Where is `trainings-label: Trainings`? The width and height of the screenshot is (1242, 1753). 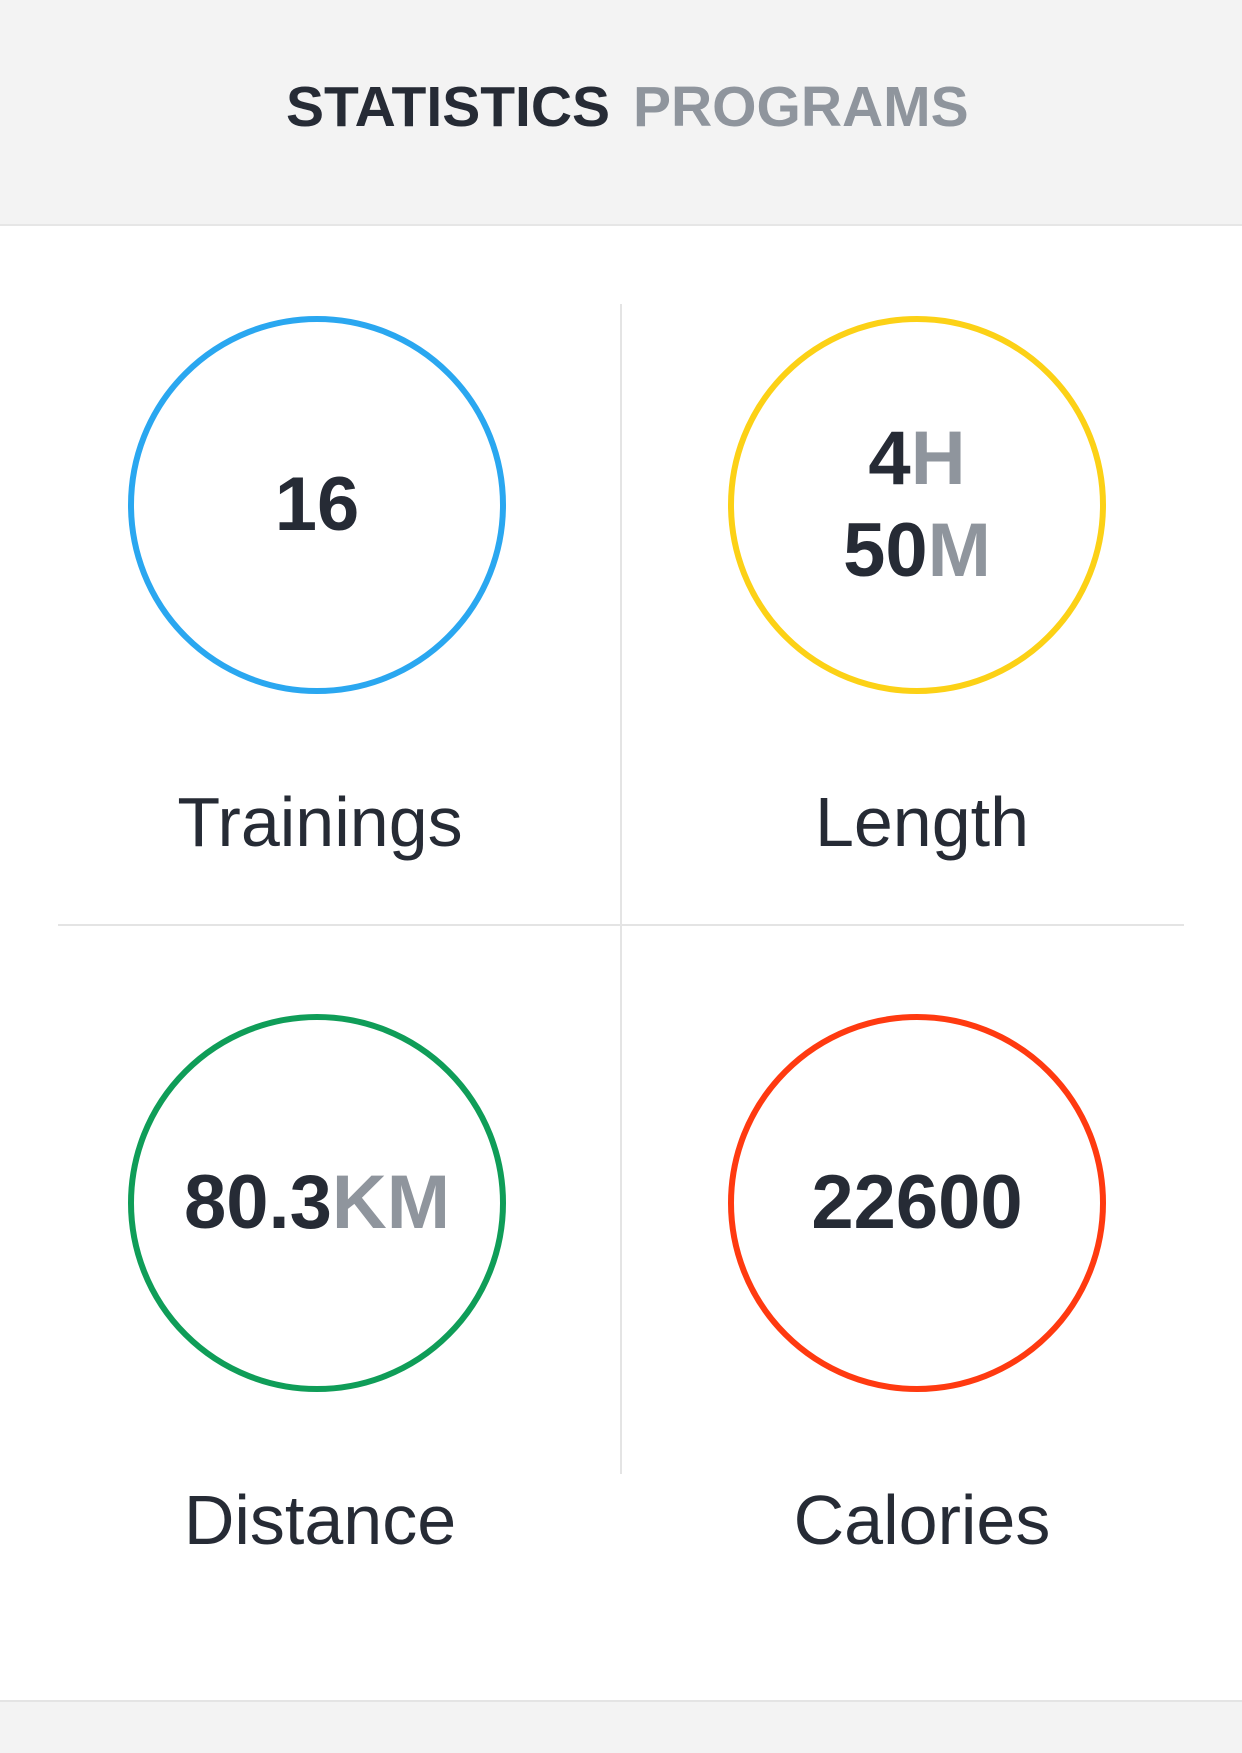
trainings-label: Trainings is located at coordinates (320, 822).